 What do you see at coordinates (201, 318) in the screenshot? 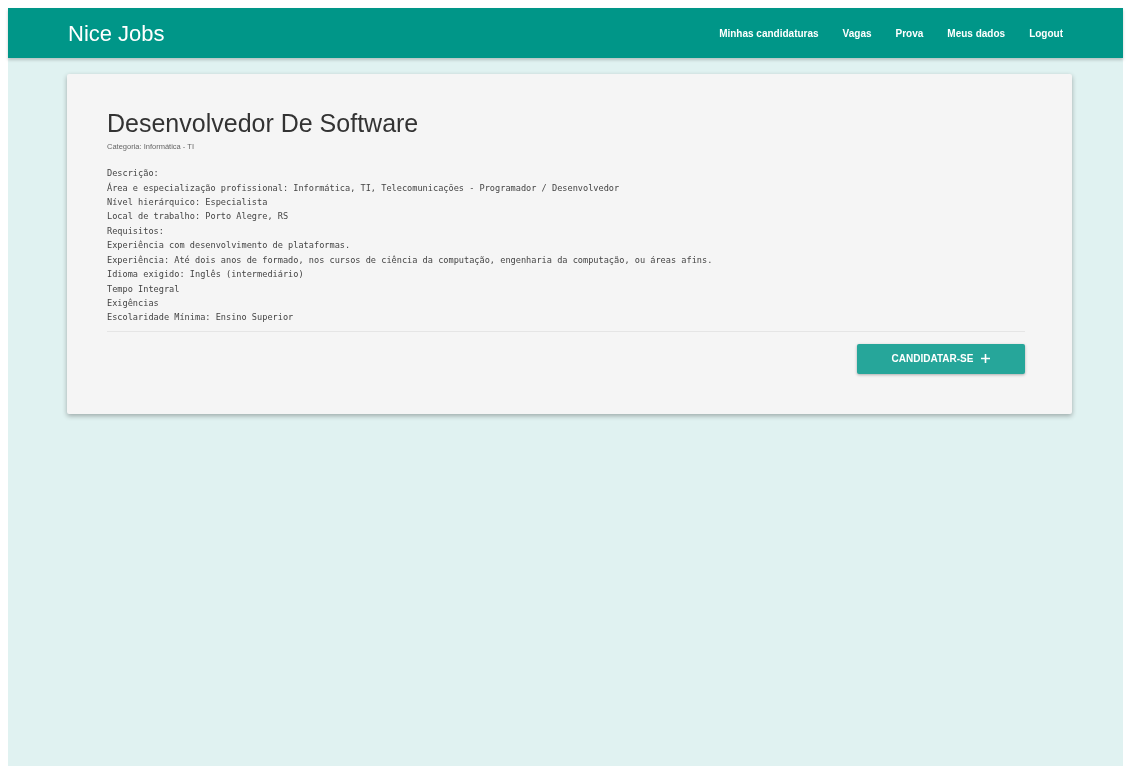
I see `description-line: Escolaridade Mínima: Ensino Superior` at bounding box center [201, 318].